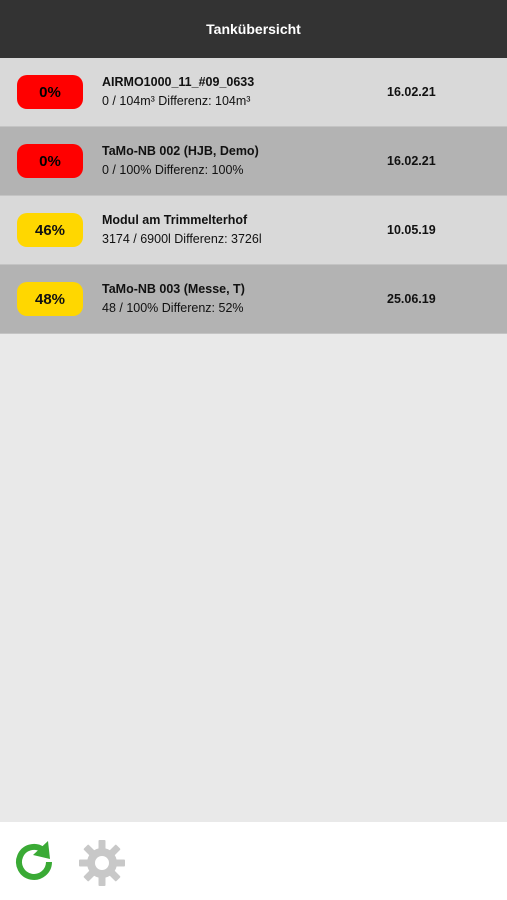 This screenshot has width=507, height=900. Describe the element at coordinates (173, 170) in the screenshot. I see `tank-detail: 0 / 100% Differenz: 100%` at that location.